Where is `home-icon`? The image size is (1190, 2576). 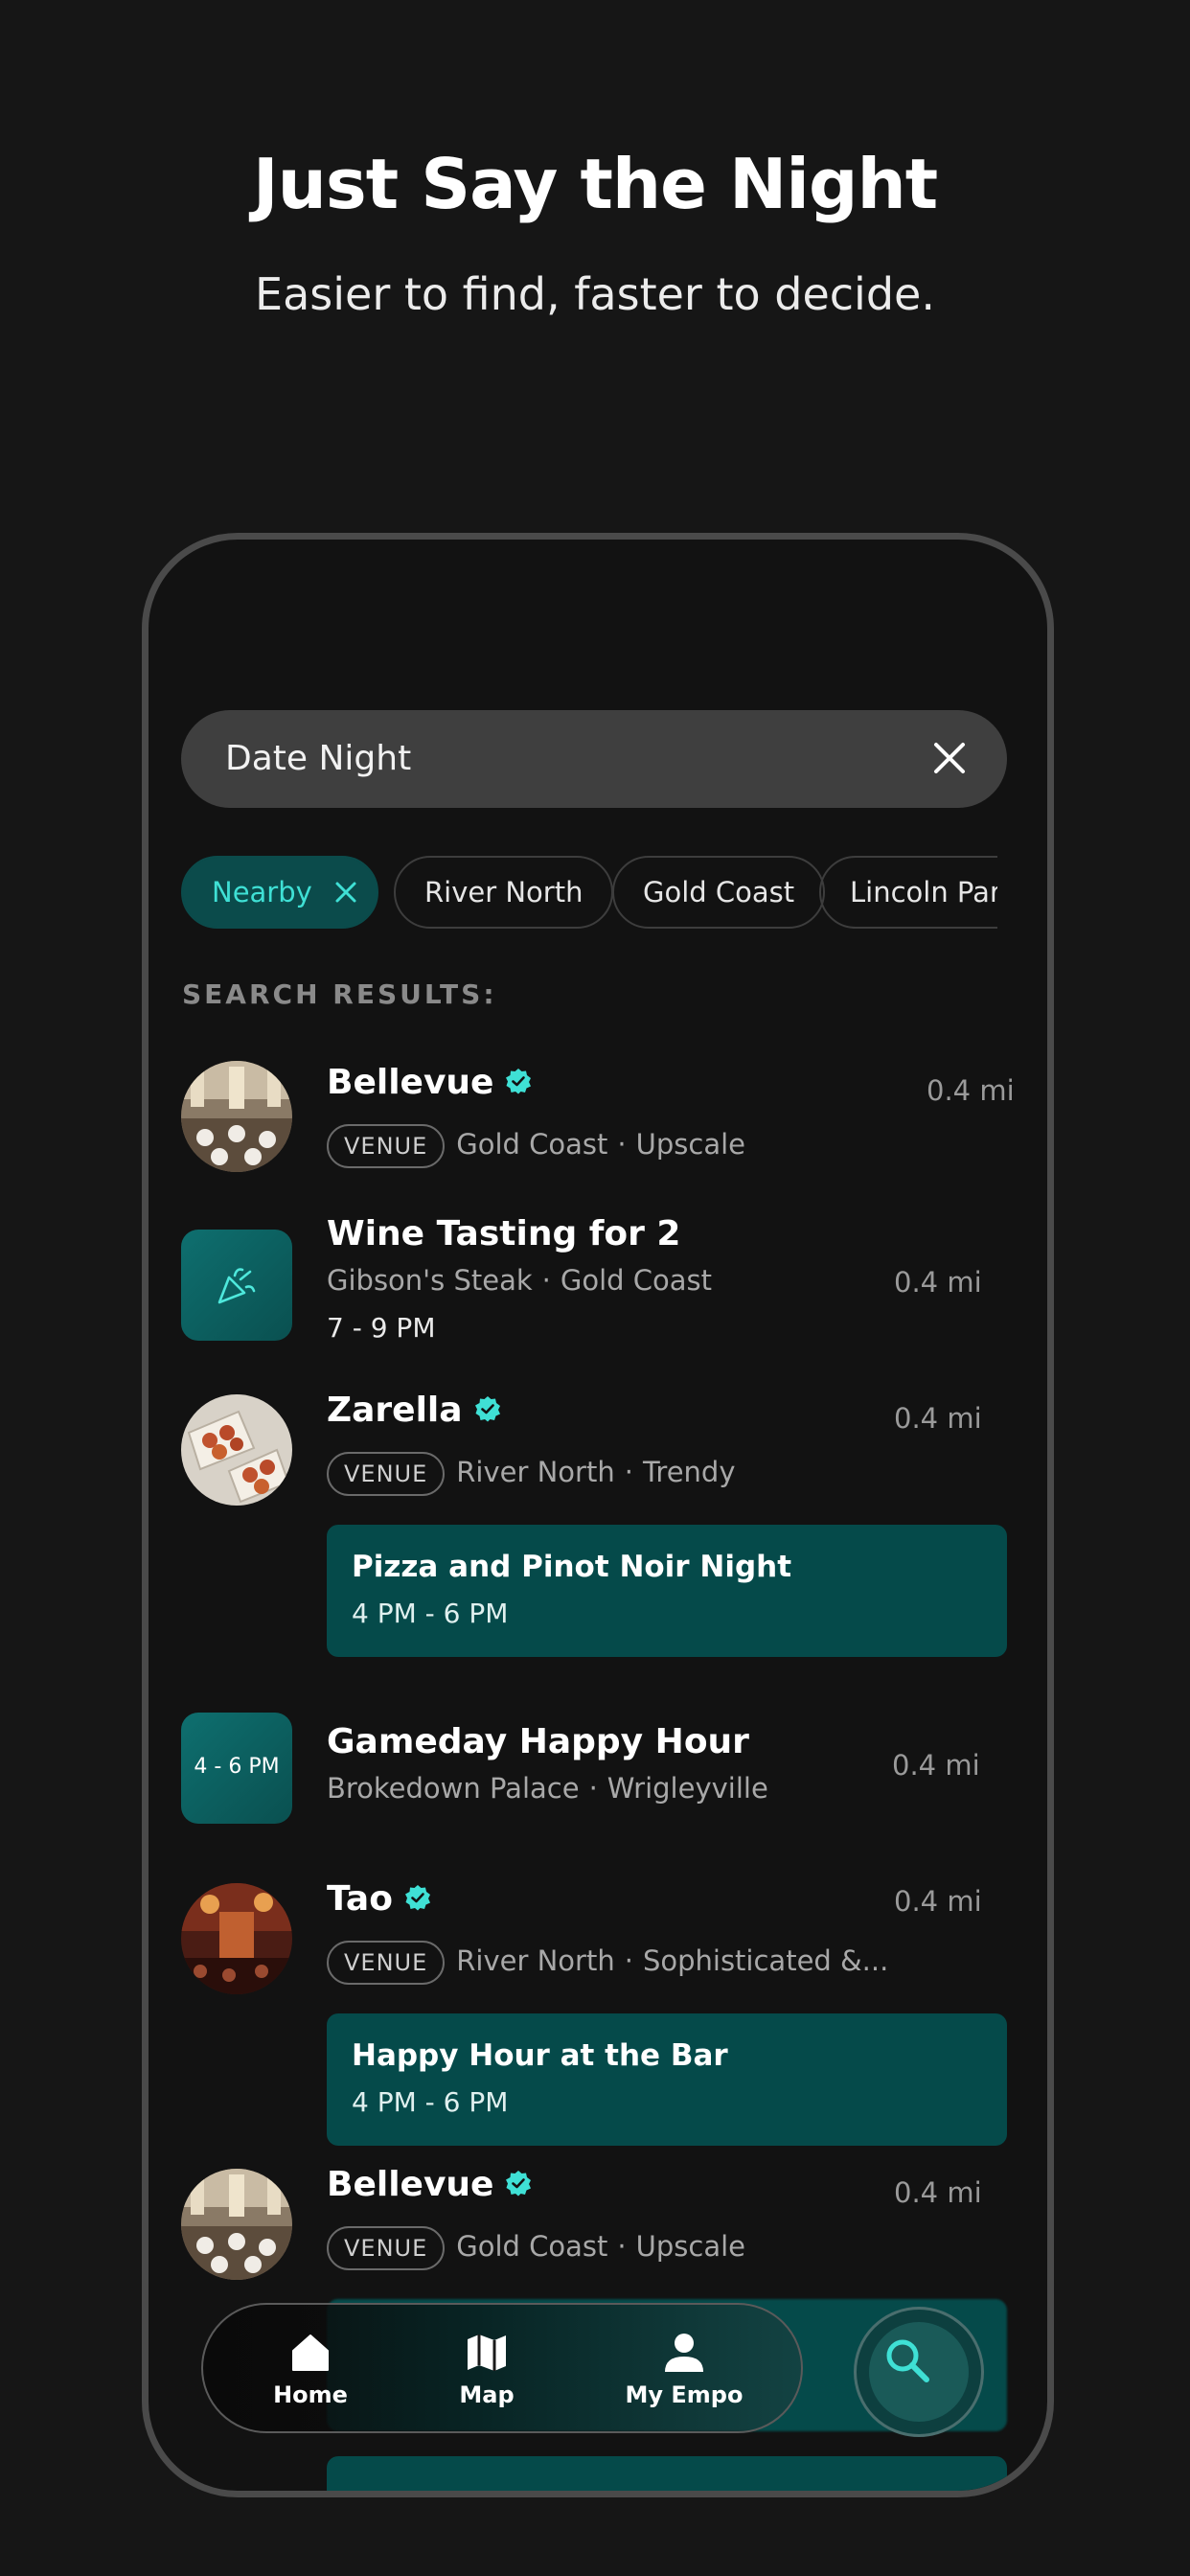
home-icon is located at coordinates (311, 2352).